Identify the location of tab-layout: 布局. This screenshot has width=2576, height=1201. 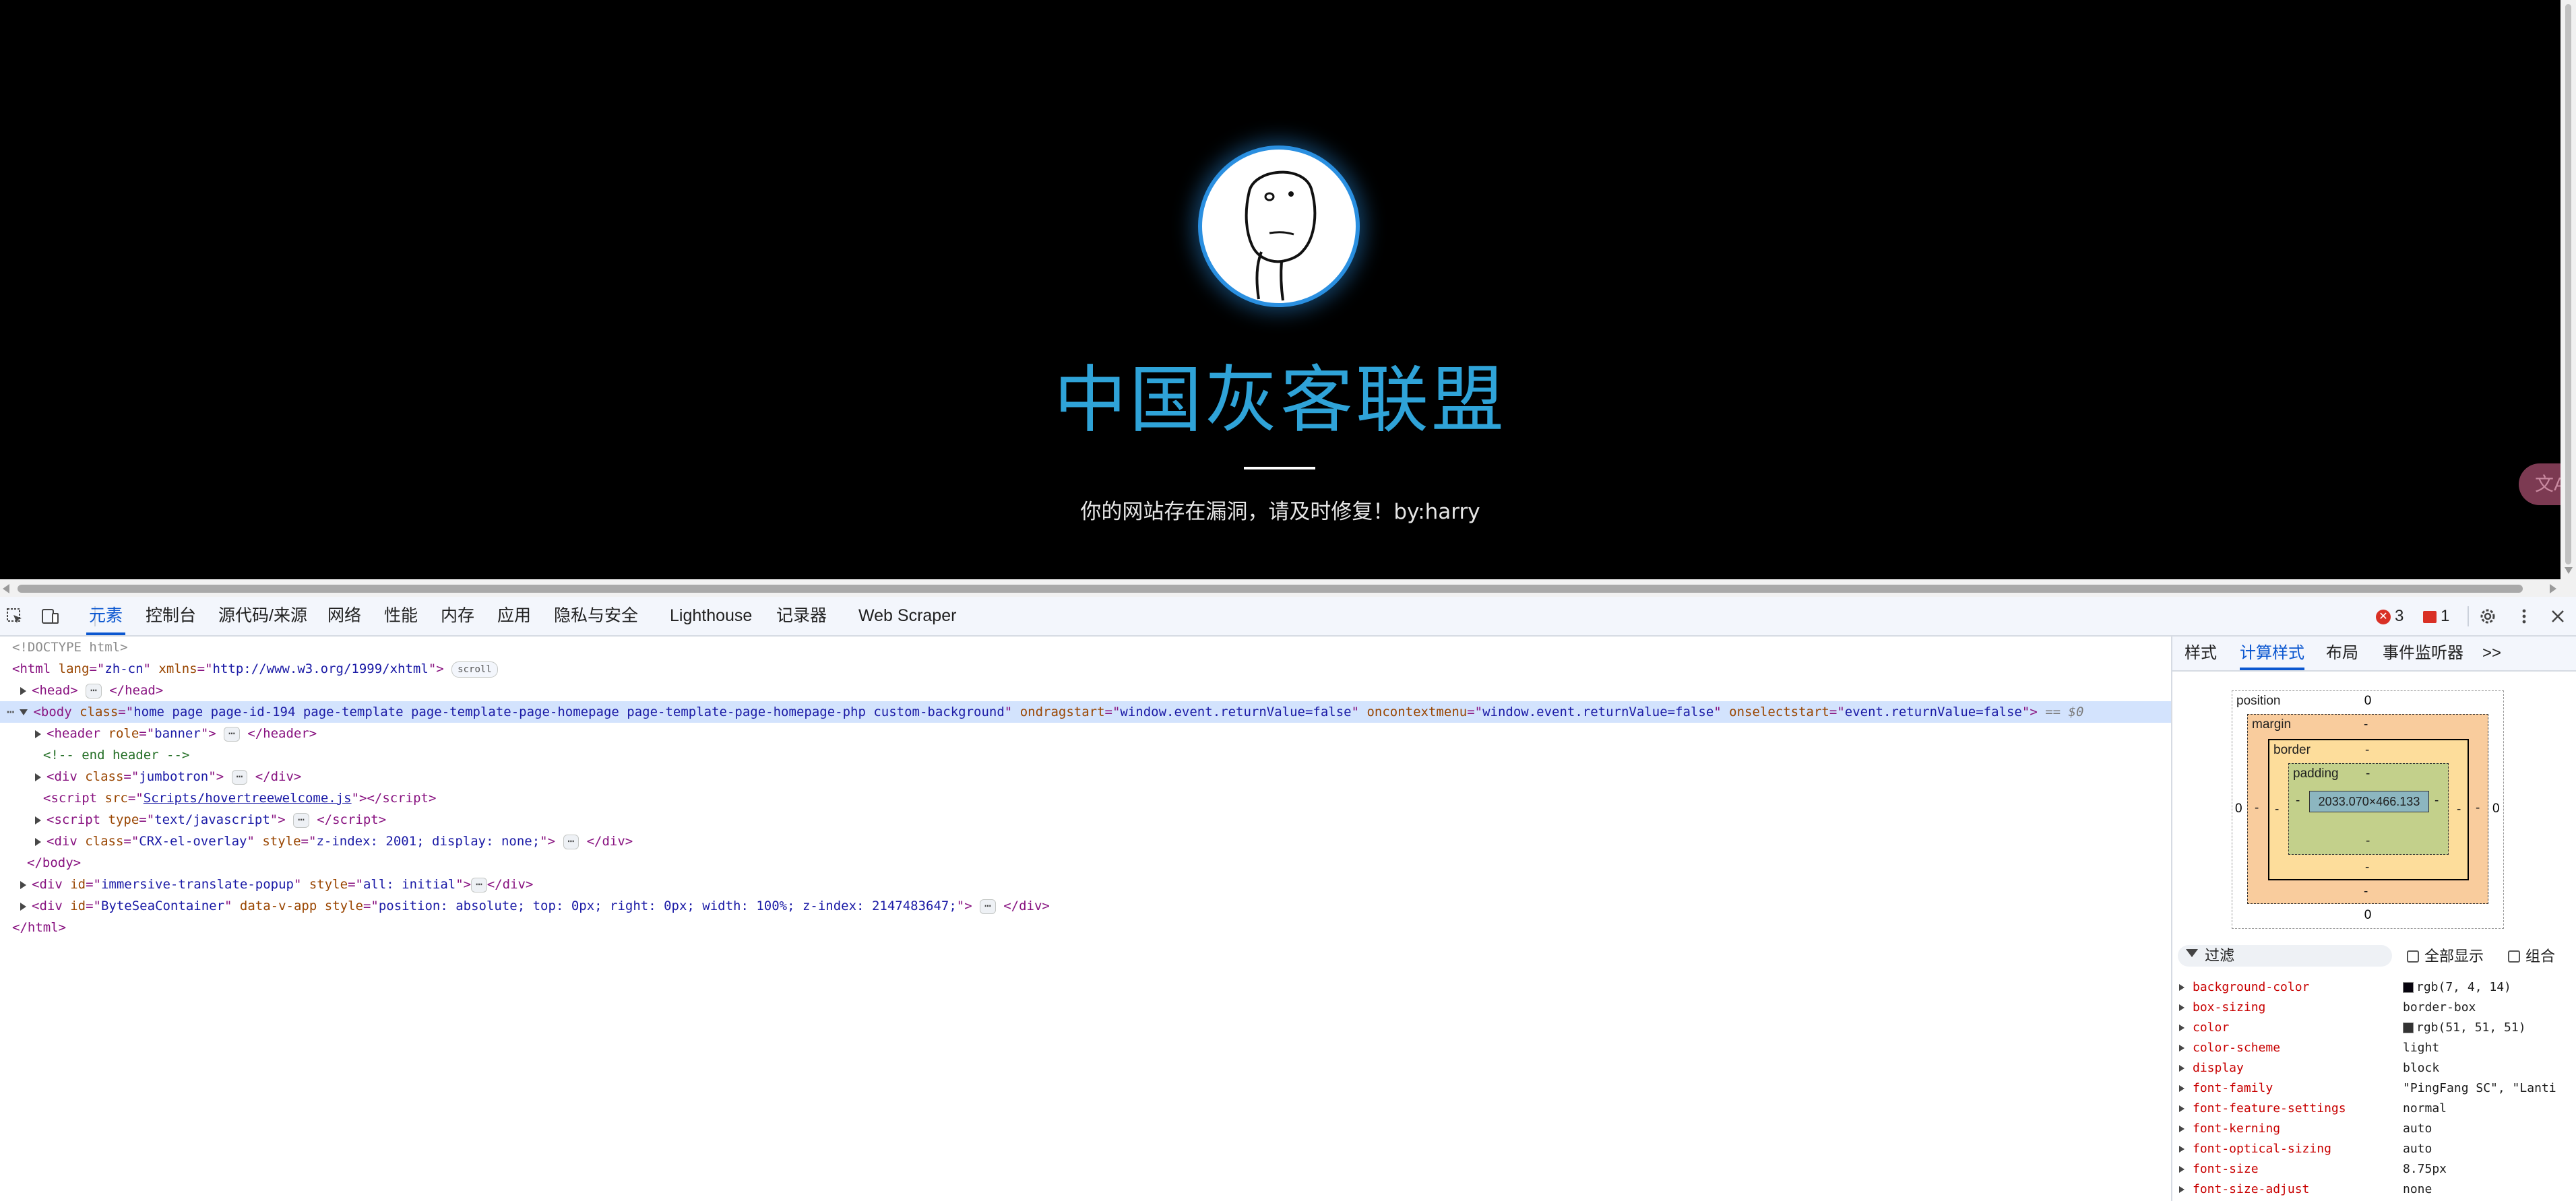
(2342, 653).